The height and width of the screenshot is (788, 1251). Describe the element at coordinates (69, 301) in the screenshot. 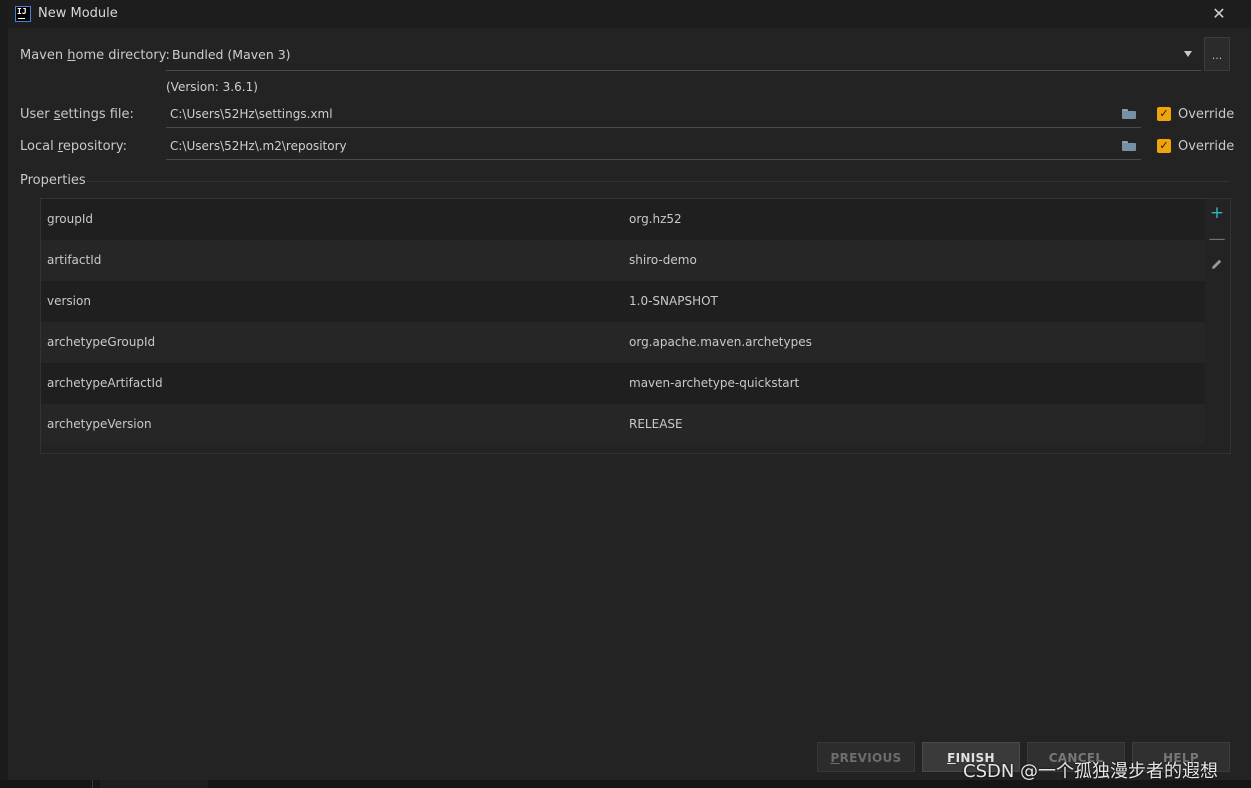

I see `property-key: version` at that location.